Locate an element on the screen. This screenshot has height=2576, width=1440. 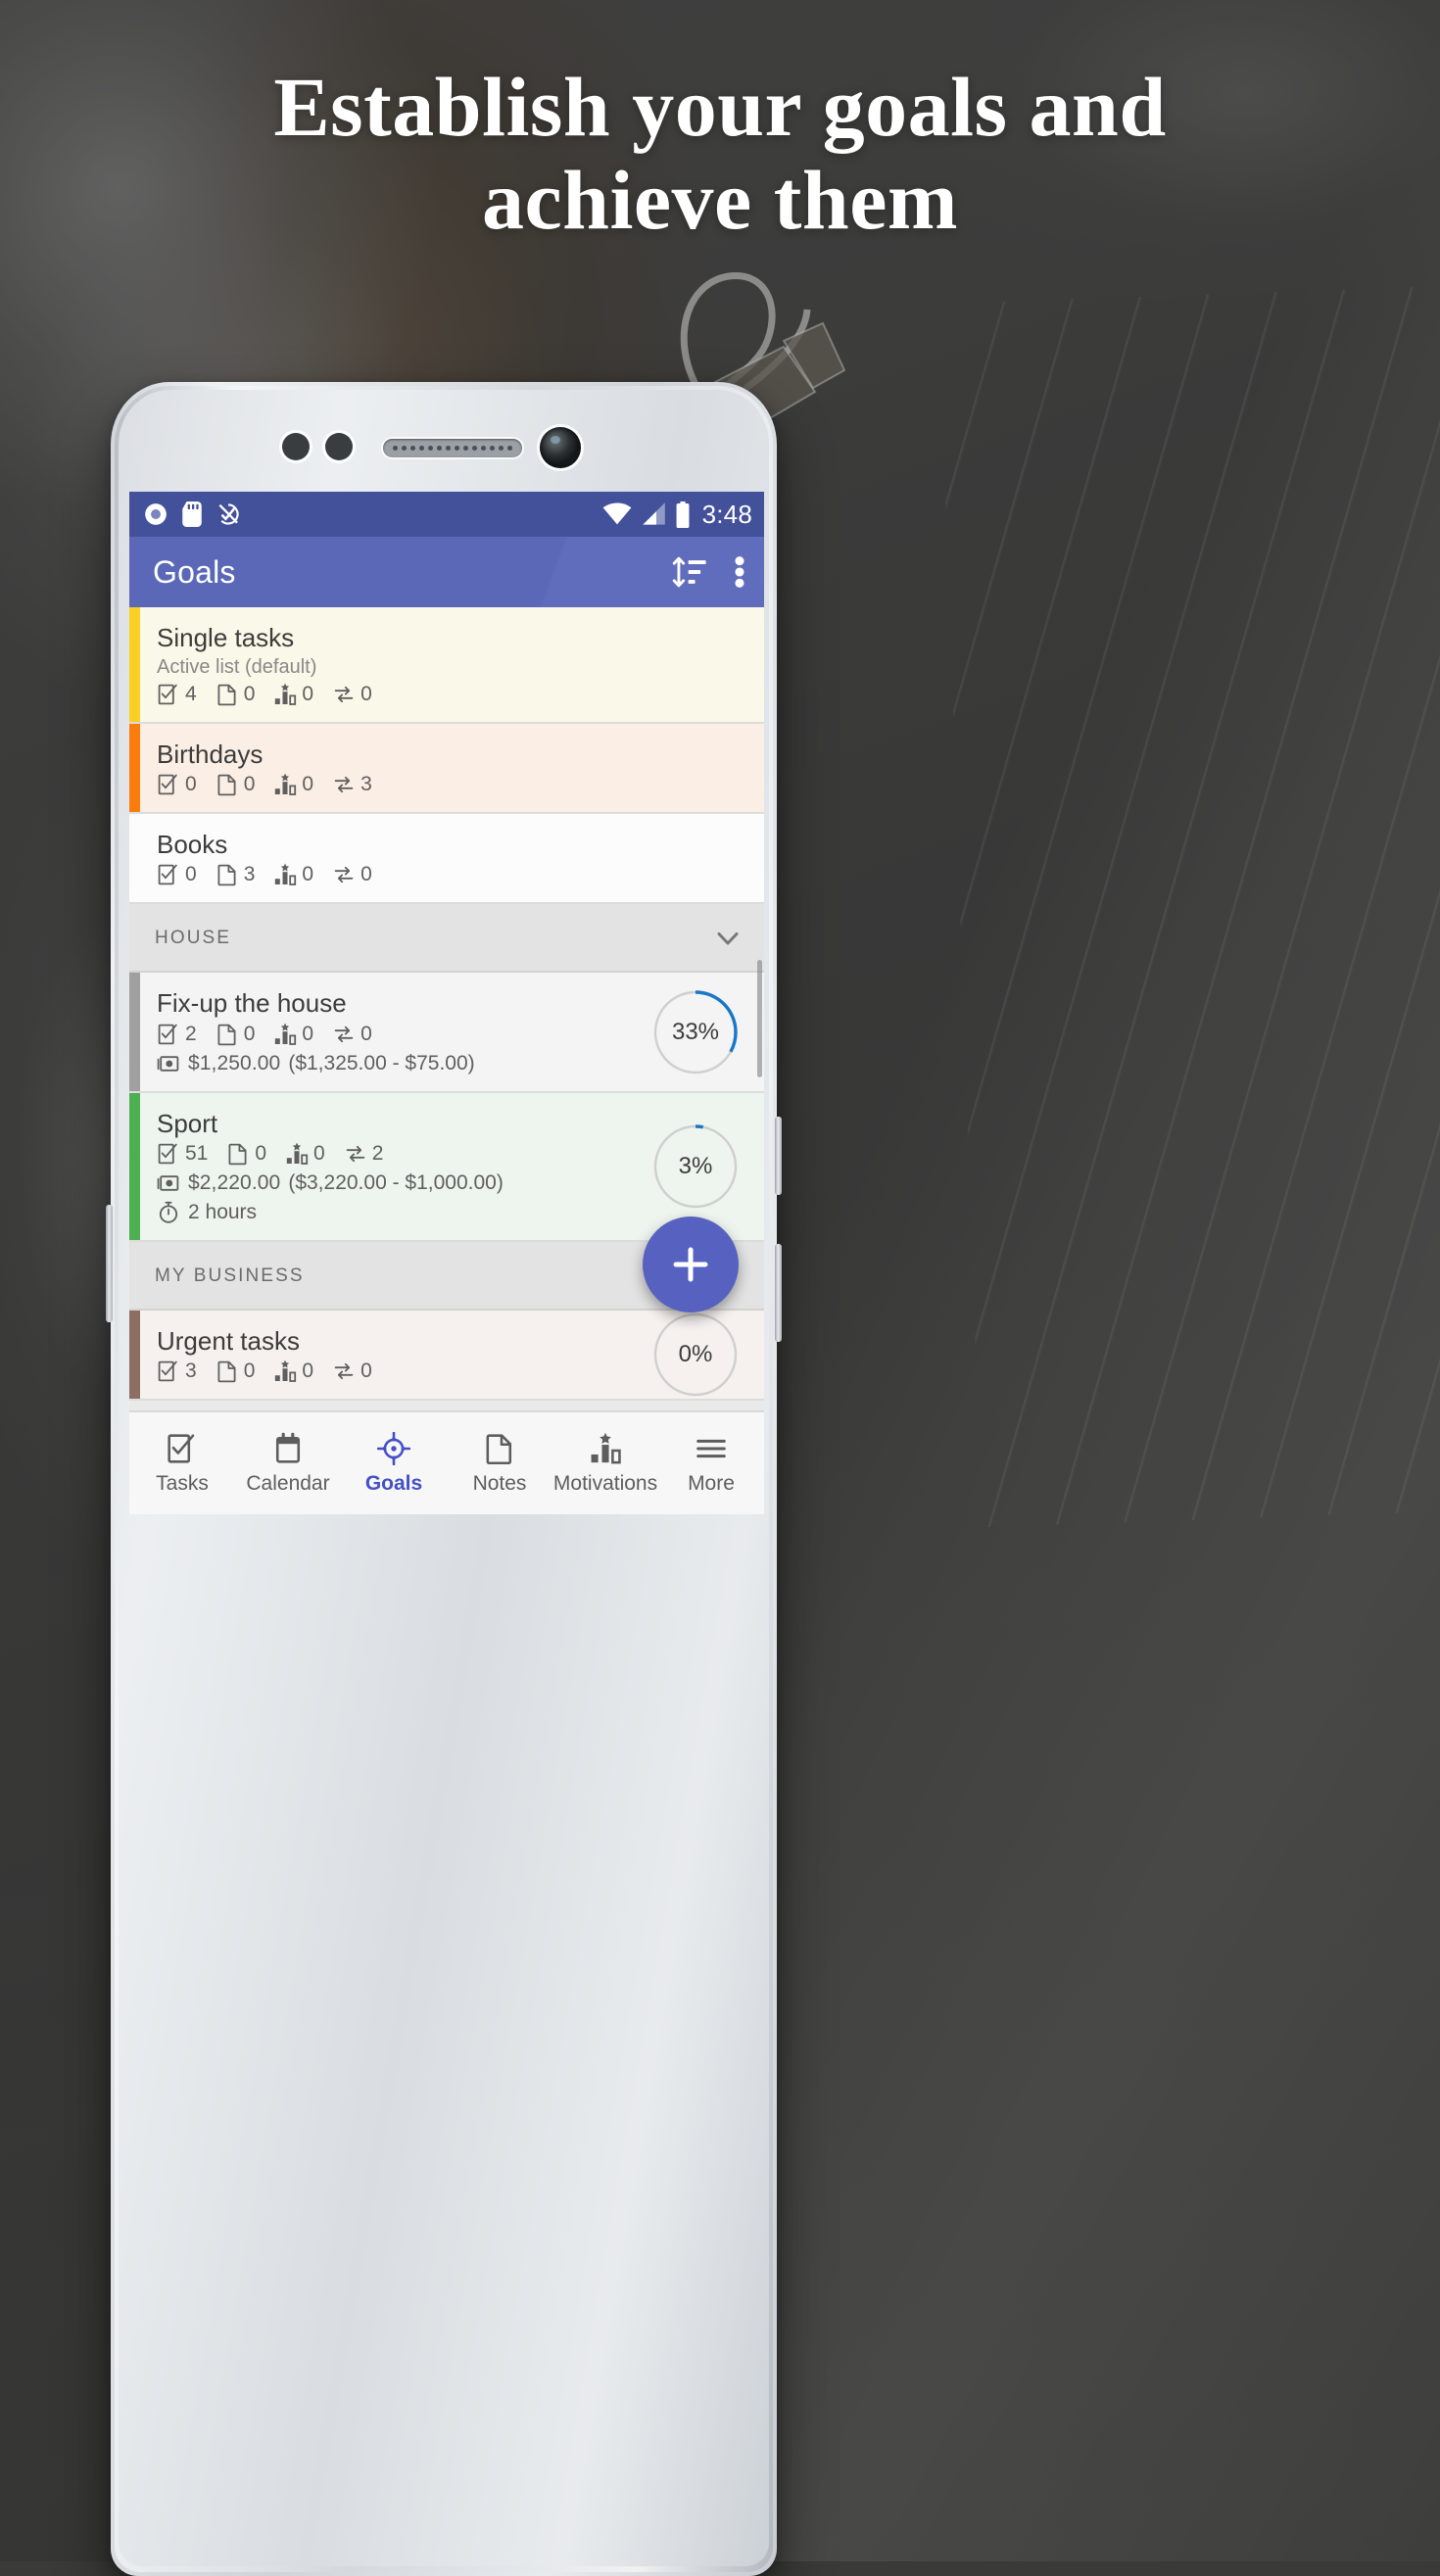
bottom-navigation: Tasks Calendar Goals Notes Motivations More is located at coordinates (446, 1462).